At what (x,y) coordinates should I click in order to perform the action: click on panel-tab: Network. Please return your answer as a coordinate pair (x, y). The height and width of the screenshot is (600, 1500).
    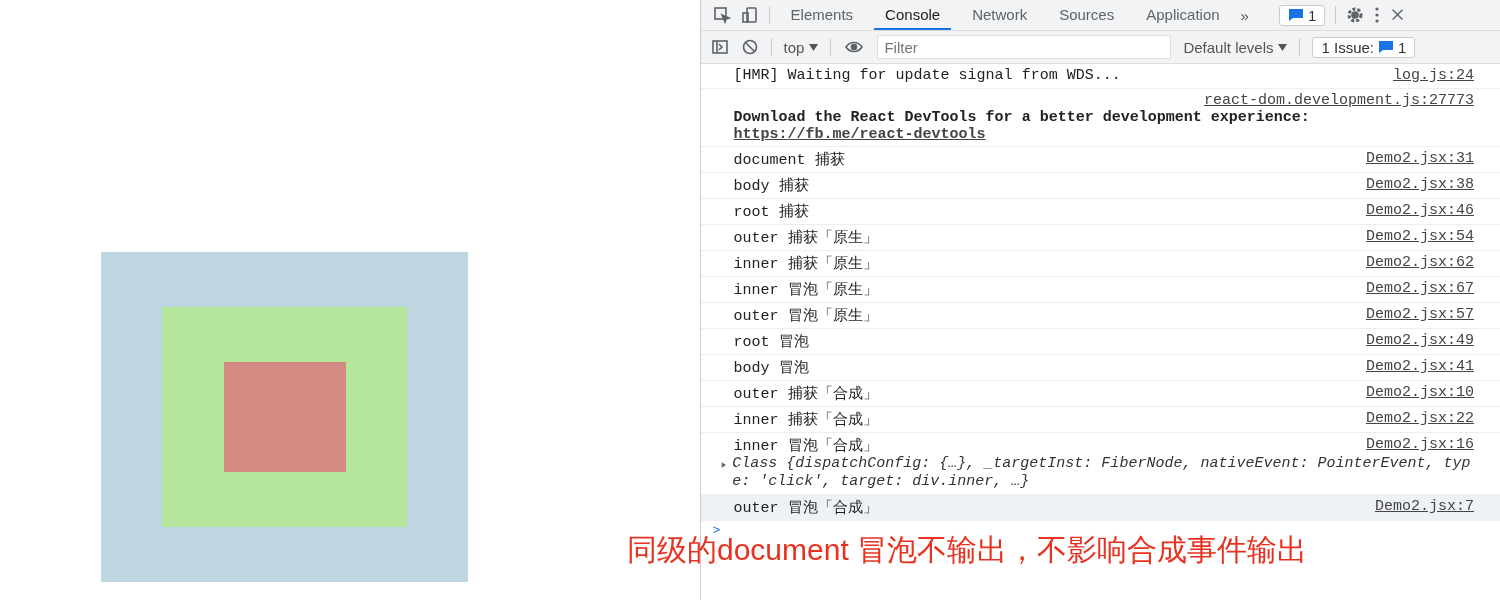
    Looking at the image, I should click on (1000, 15).